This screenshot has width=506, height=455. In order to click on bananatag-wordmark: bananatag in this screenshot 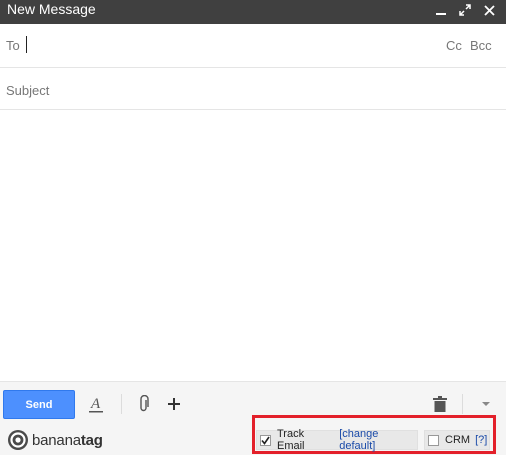, I will do `click(67, 440)`.